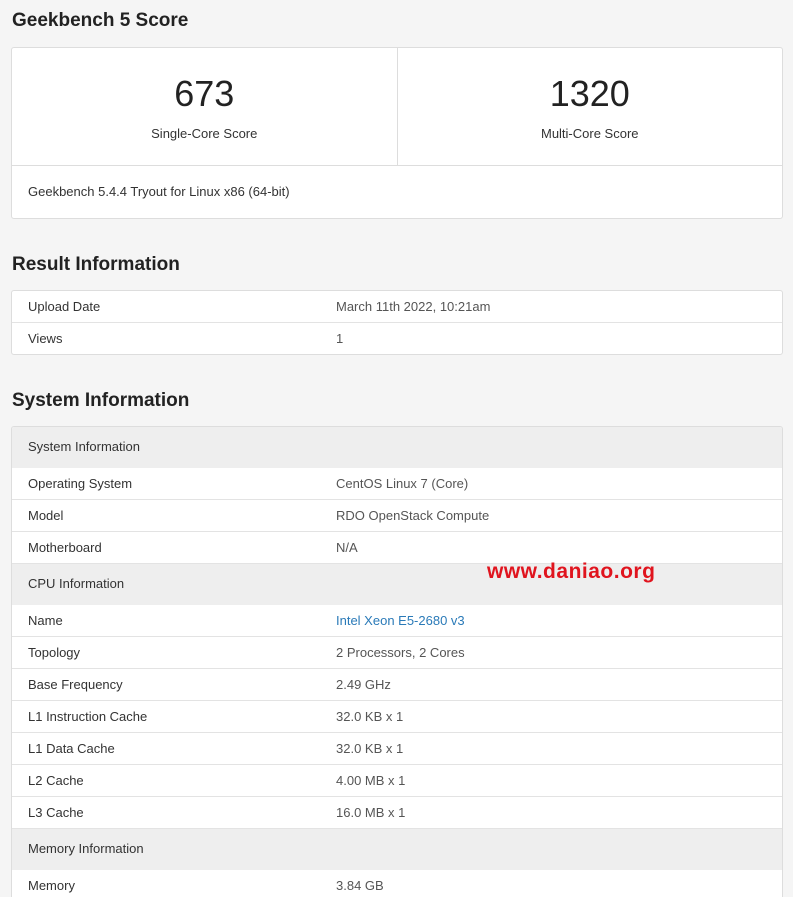 The image size is (793, 897). What do you see at coordinates (101, 400) in the screenshot?
I see `system-section-title: System Information` at bounding box center [101, 400].